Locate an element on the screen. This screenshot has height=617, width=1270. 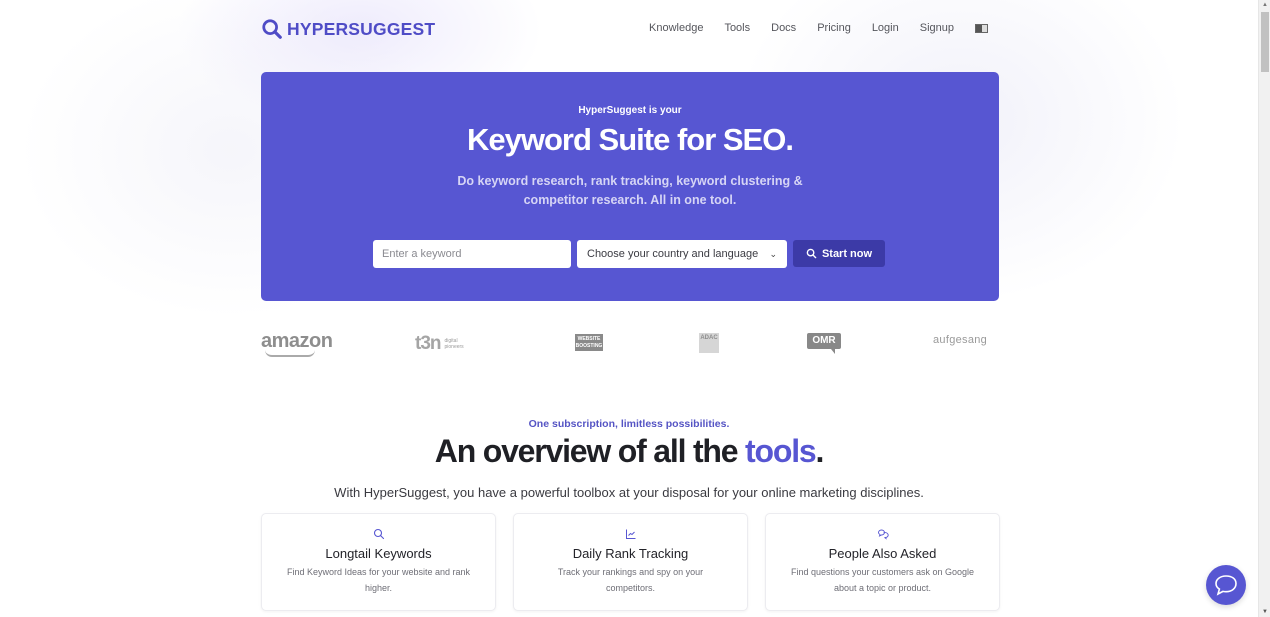
card-title: Longtail Keywords is located at coordinates (378, 553).